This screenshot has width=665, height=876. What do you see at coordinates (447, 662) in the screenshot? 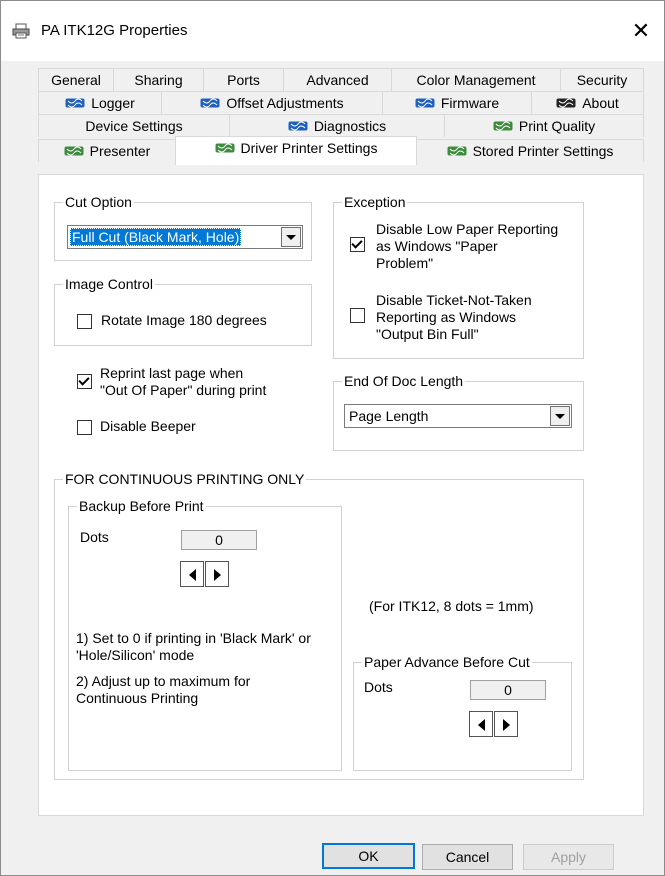
I see `paper-advance-title: Paper Advance Before Cut` at bounding box center [447, 662].